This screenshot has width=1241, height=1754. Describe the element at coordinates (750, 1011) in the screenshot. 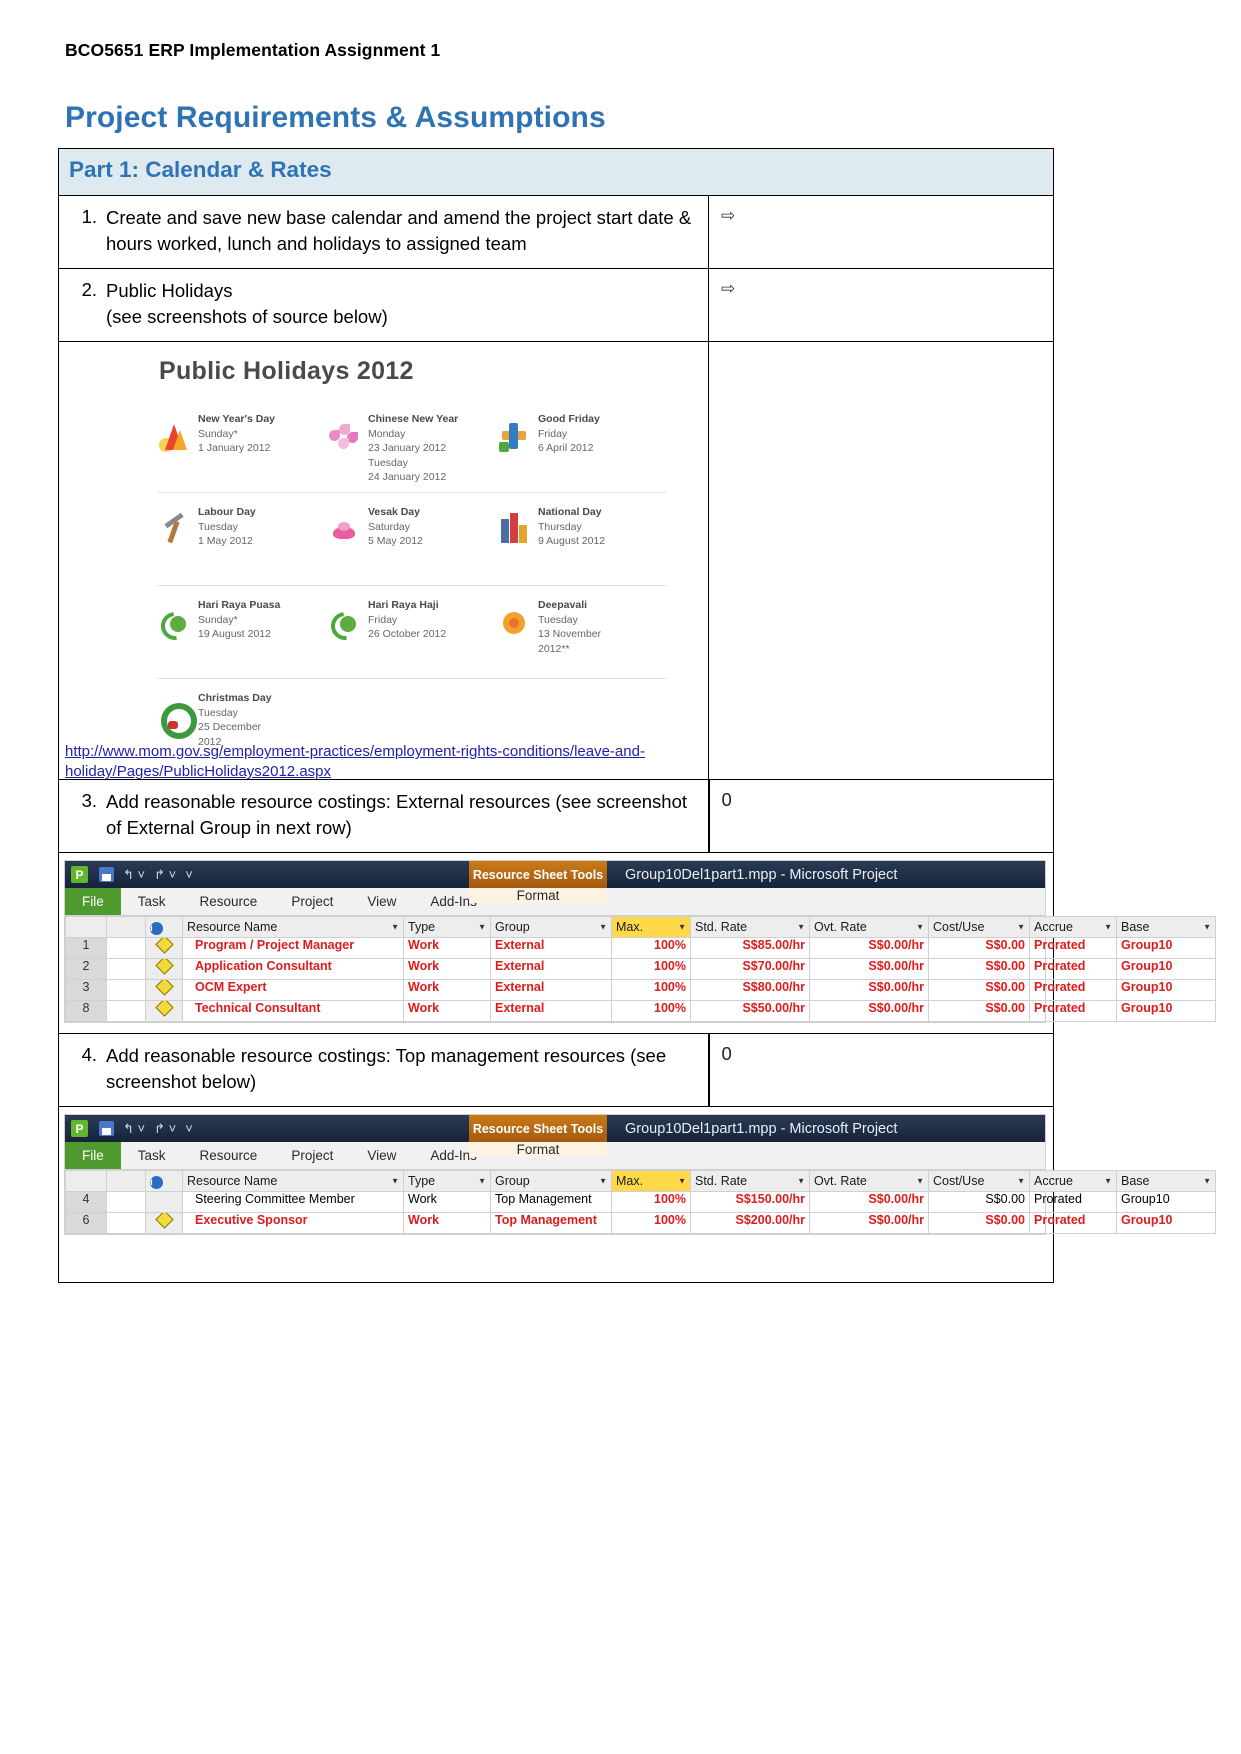

I see `cell-std-rate: S$50.00/hr` at that location.